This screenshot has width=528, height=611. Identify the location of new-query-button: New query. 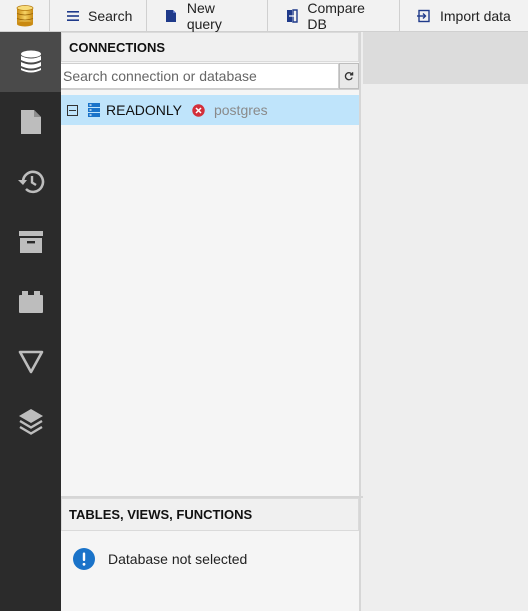
(207, 16).